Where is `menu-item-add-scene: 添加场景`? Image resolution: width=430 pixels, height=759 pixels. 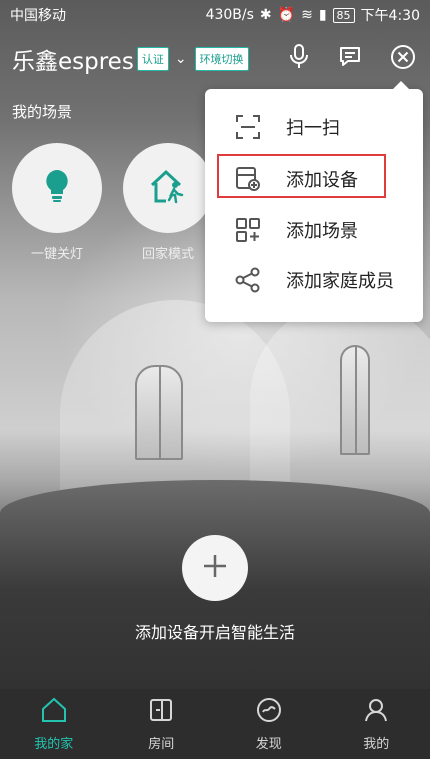 menu-item-add-scene: 添加场景 is located at coordinates (314, 230).